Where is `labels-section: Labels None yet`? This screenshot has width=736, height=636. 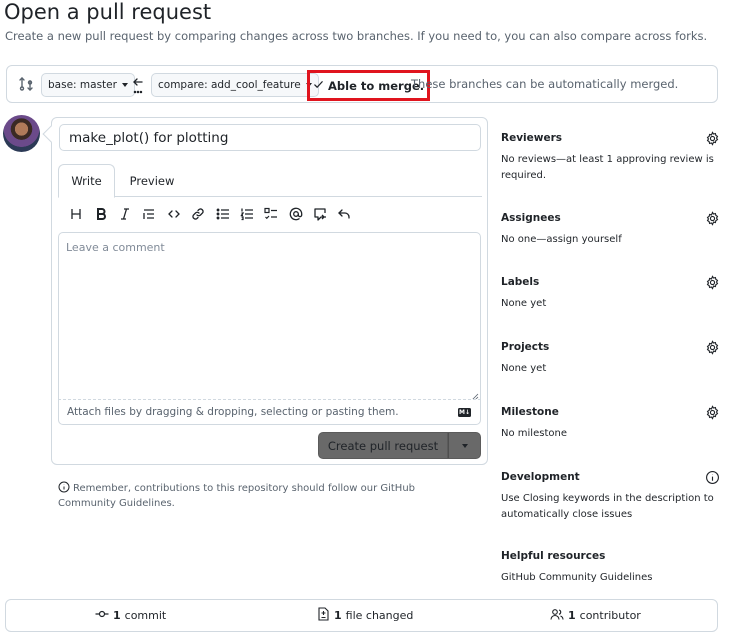 labels-section: Labels None yet is located at coordinates (611, 293).